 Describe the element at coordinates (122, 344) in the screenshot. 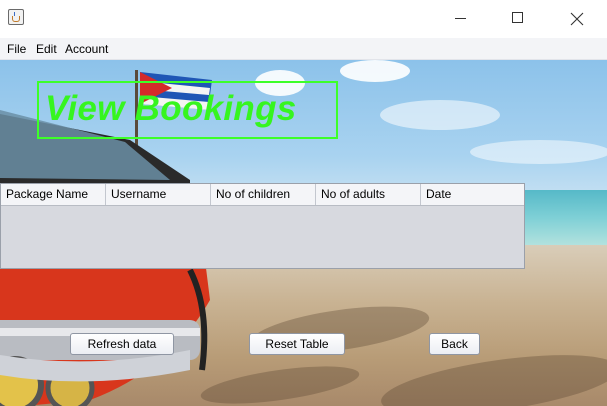

I see `refresh-data-button: Refresh data` at that location.